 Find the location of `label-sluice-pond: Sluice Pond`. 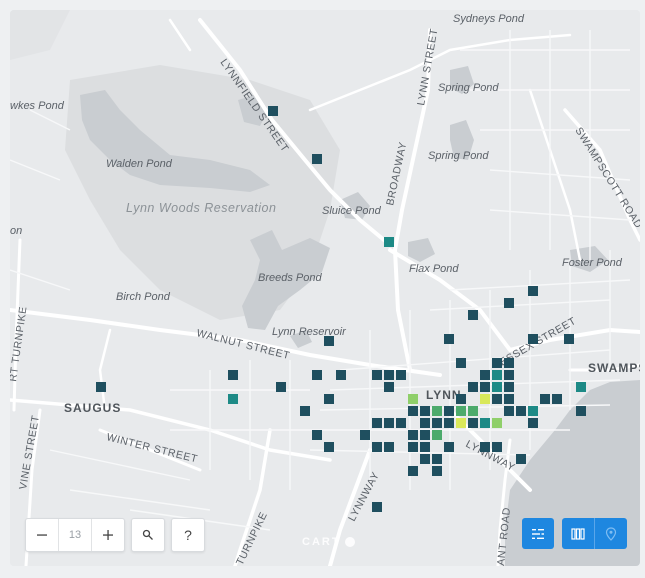

label-sluice-pond: Sluice Pond is located at coordinates (352, 211).